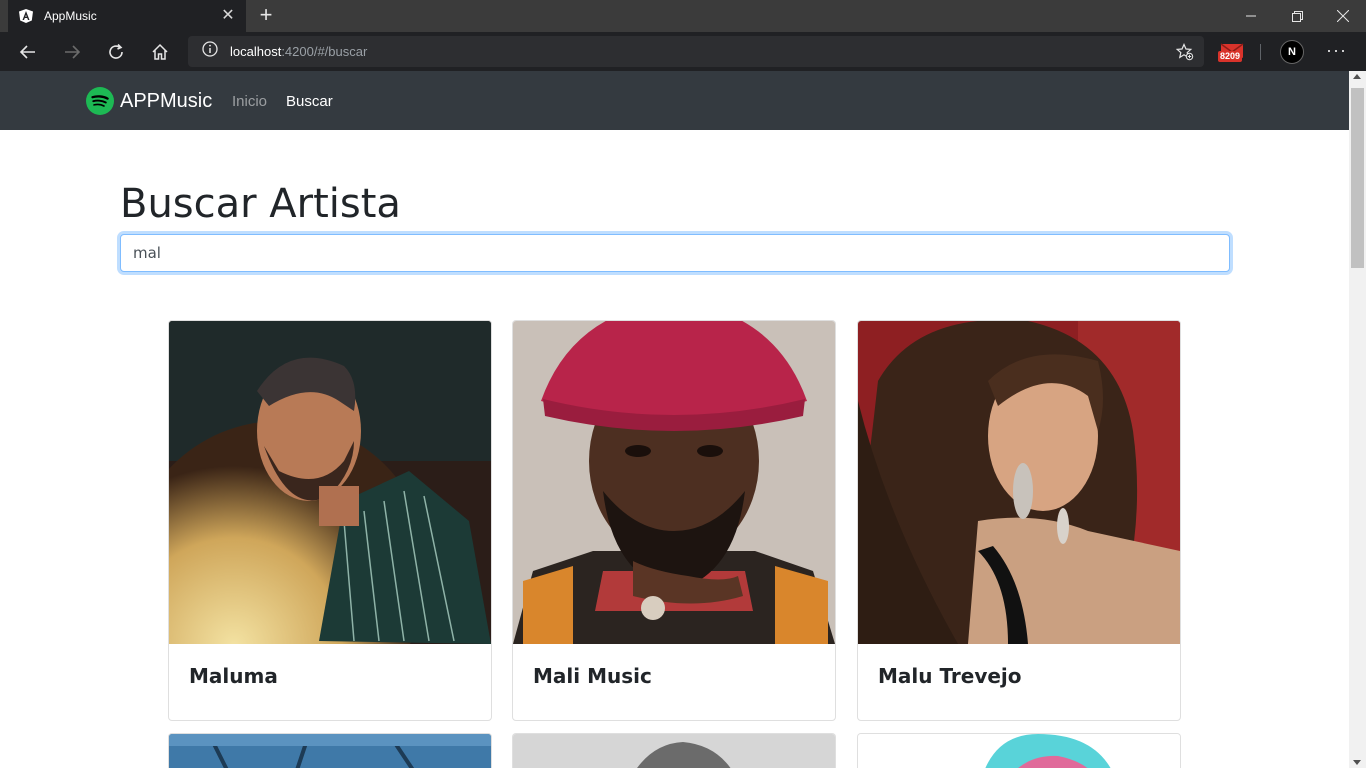 The image size is (1366, 768). I want to click on nav-link-inicio: Inicio, so click(249, 101).